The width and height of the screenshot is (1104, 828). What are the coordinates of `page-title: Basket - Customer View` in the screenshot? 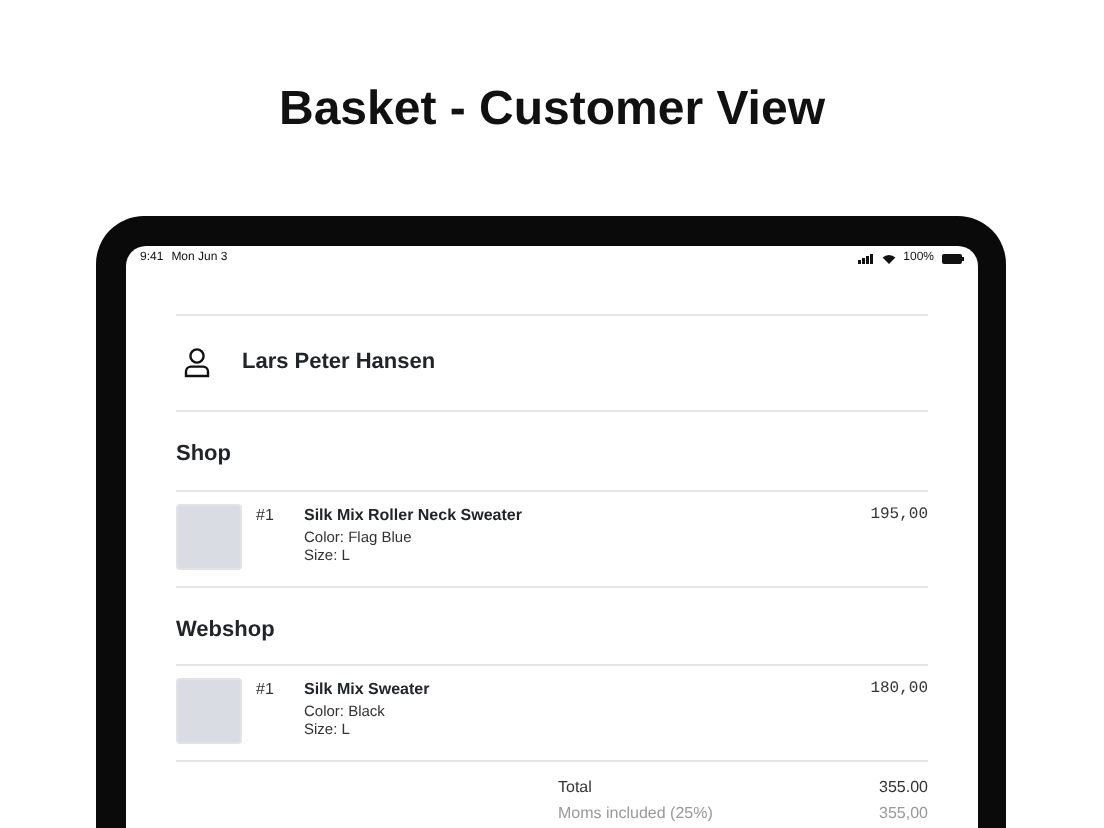 It's located at (552, 110).